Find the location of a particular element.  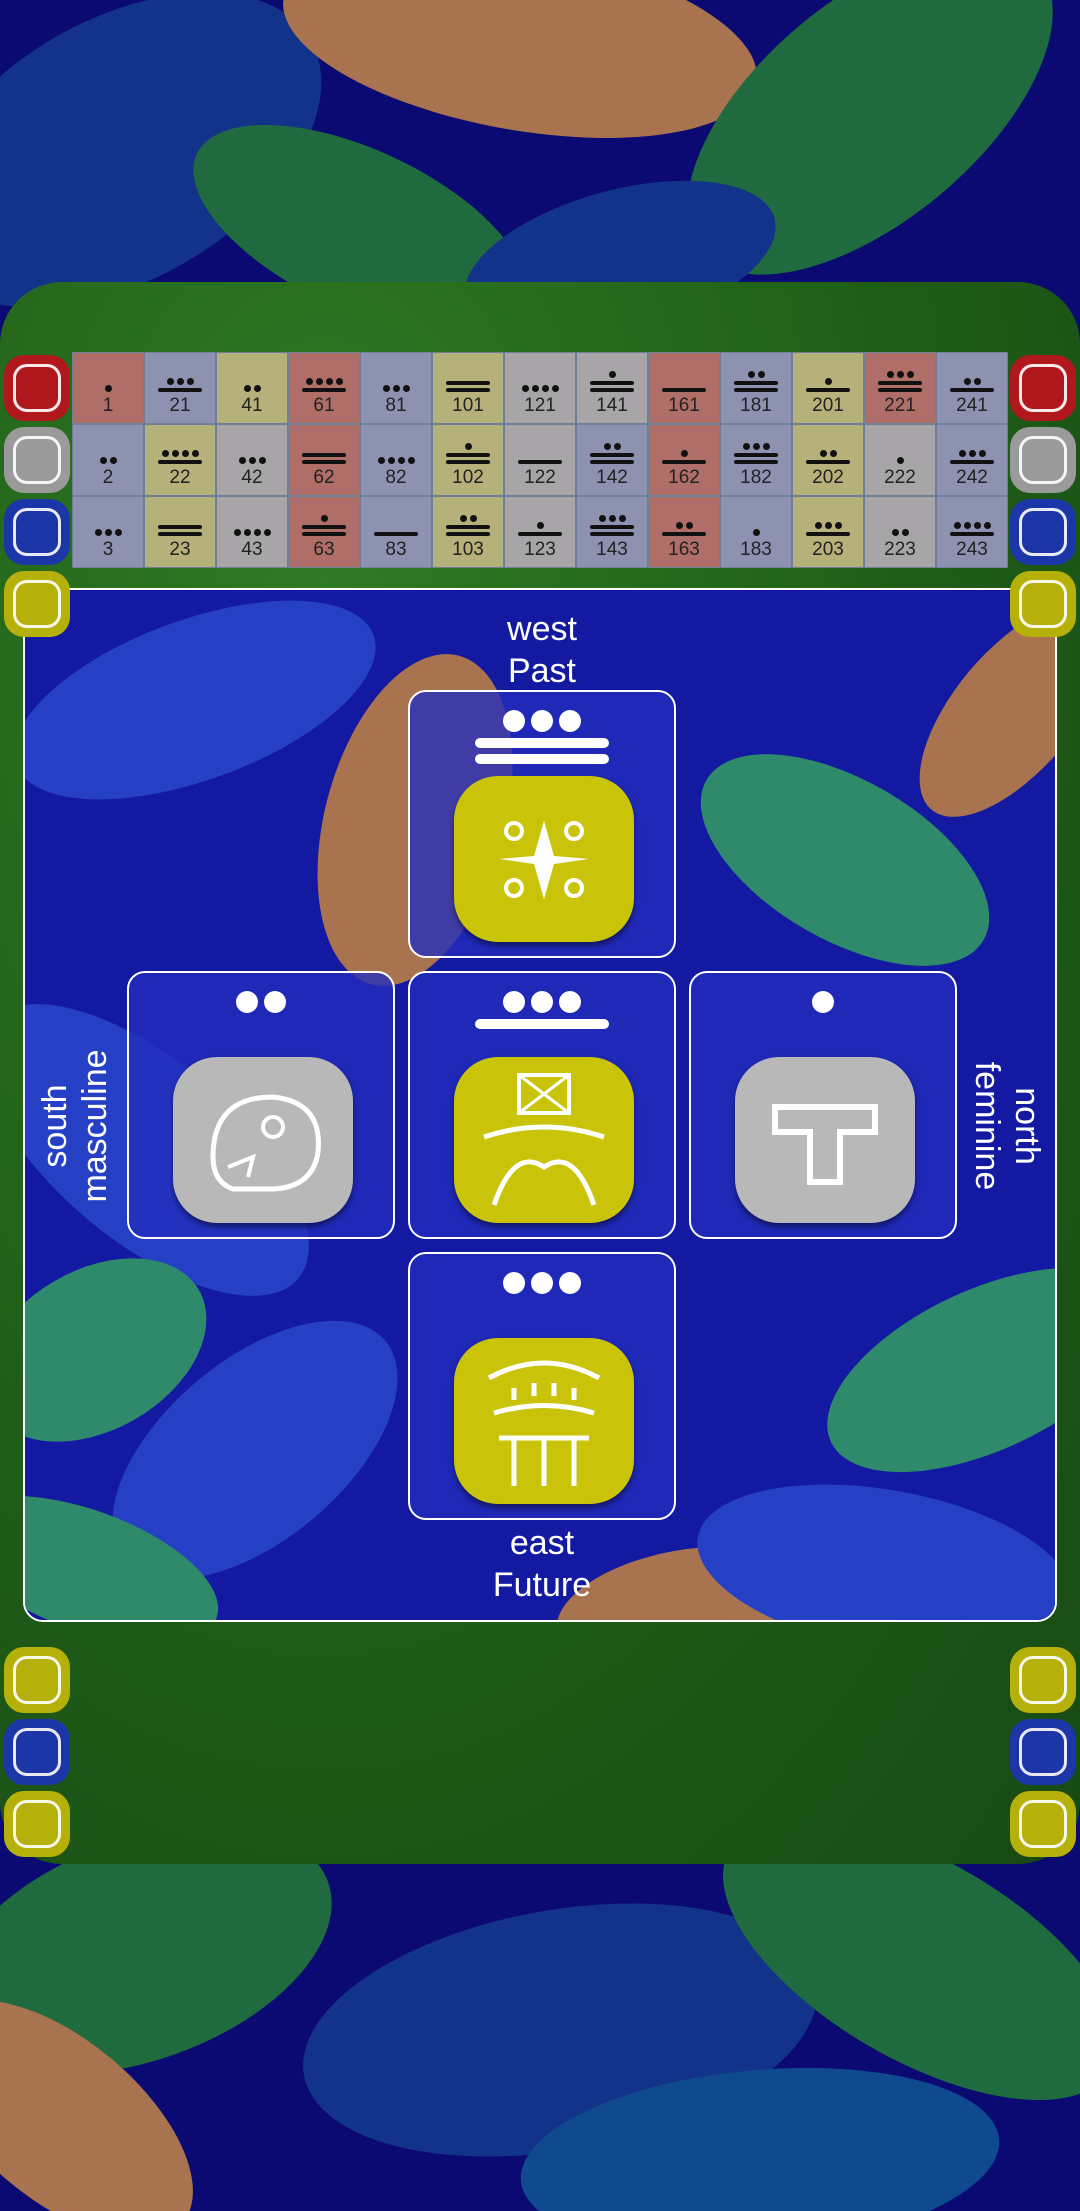

grid-cell: 81 is located at coordinates (396, 388).